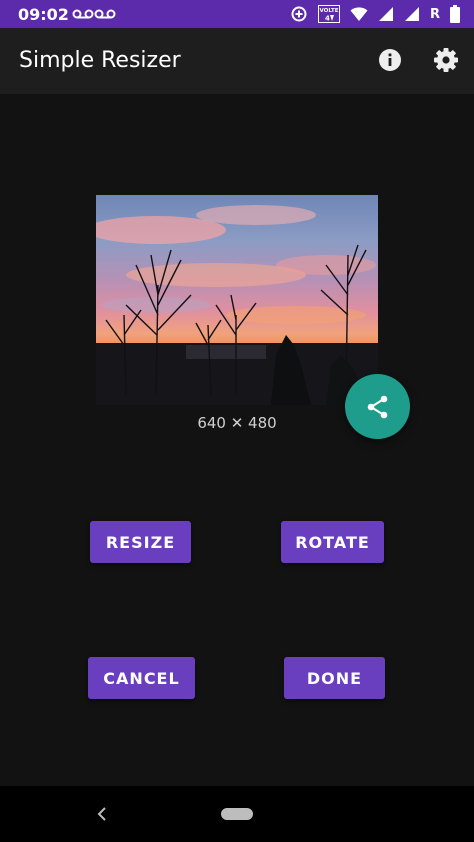 The image size is (474, 842). Describe the element at coordinates (455, 14) in the screenshot. I see `battery-icon` at that location.